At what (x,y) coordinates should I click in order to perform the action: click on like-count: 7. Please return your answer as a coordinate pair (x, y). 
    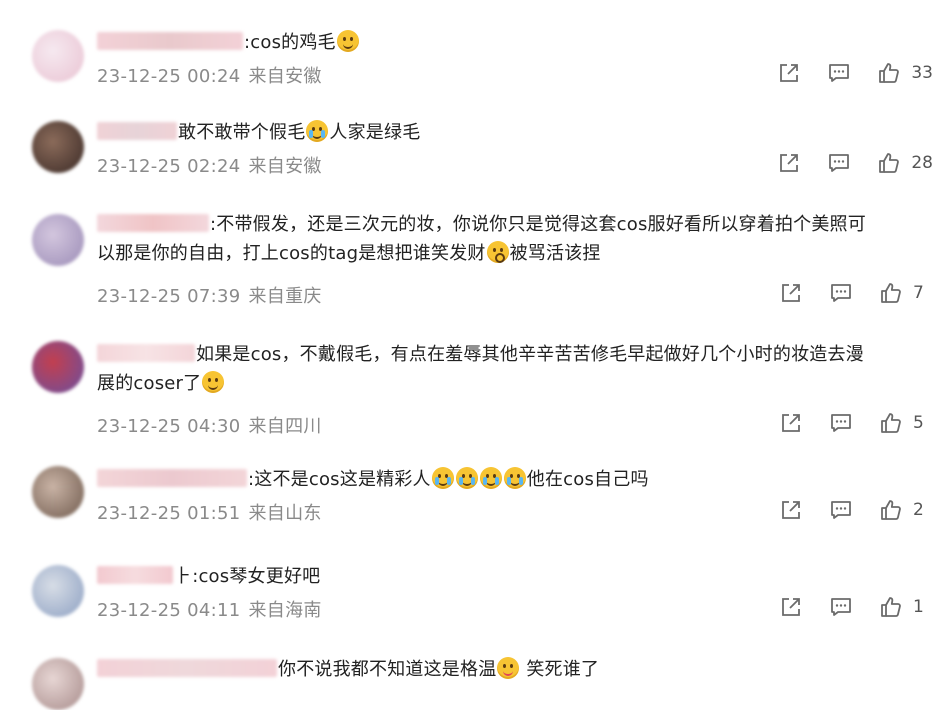
    Looking at the image, I should click on (918, 293).